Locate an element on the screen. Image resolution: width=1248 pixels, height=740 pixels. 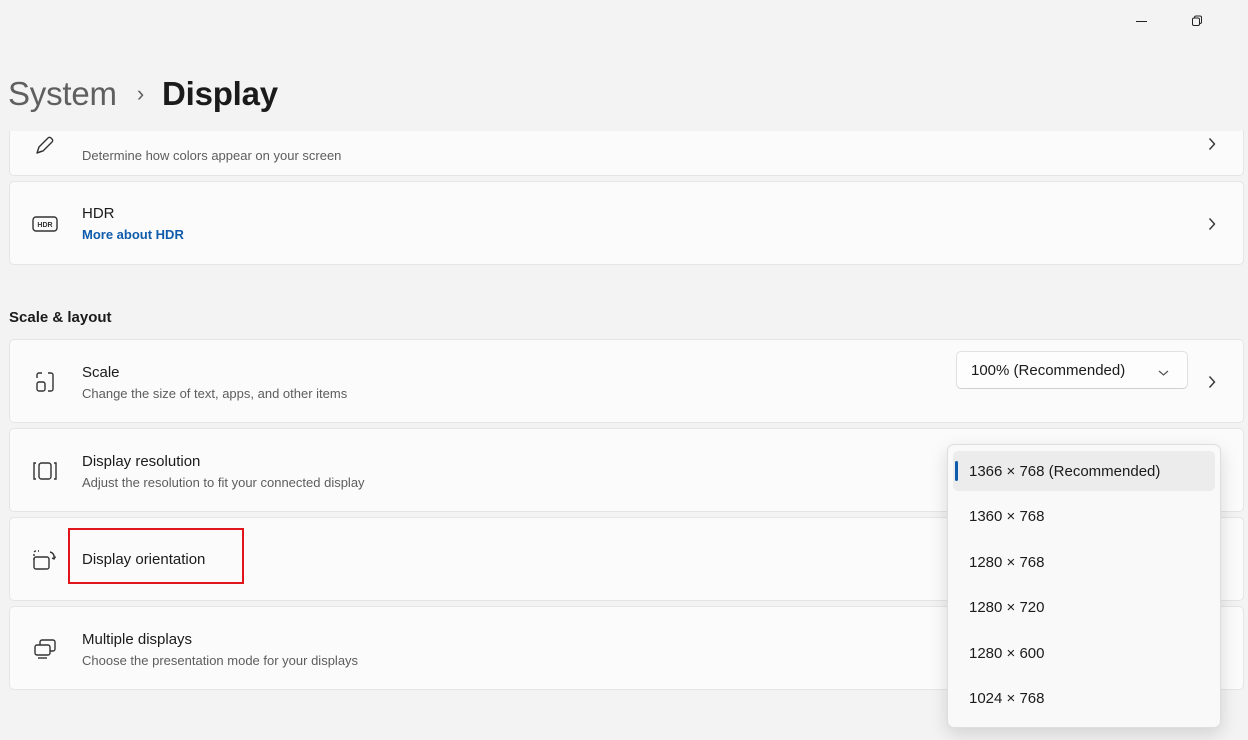
resolution-option: 1280 × 600 is located at coordinates (1084, 653).